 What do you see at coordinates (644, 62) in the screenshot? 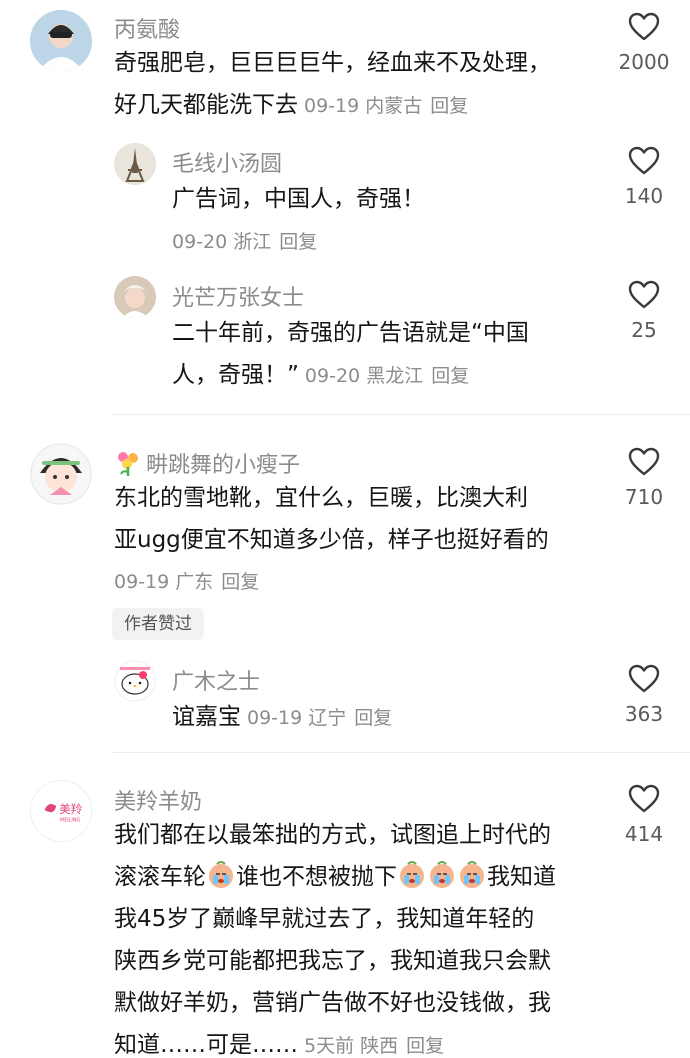
I see `like-count: 2000` at bounding box center [644, 62].